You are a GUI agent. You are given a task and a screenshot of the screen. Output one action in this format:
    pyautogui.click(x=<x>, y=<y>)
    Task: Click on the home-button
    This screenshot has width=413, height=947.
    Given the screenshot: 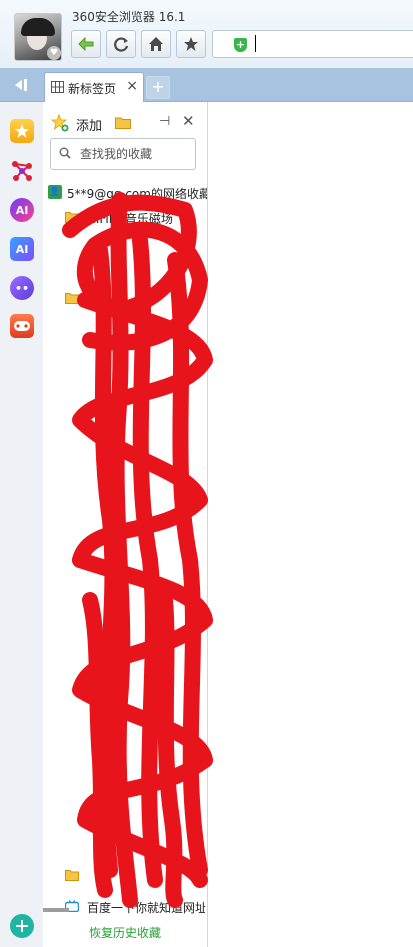 What is the action you would take?
    pyautogui.click(x=156, y=44)
    